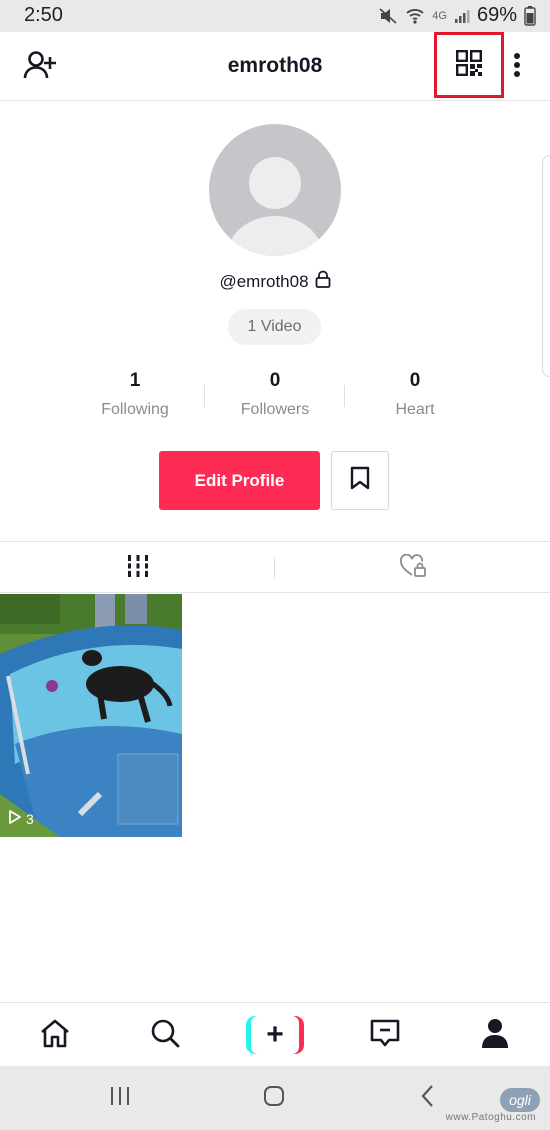 This screenshot has width=550, height=1130. What do you see at coordinates (135, 380) in the screenshot?
I see `stat-value: 1` at bounding box center [135, 380].